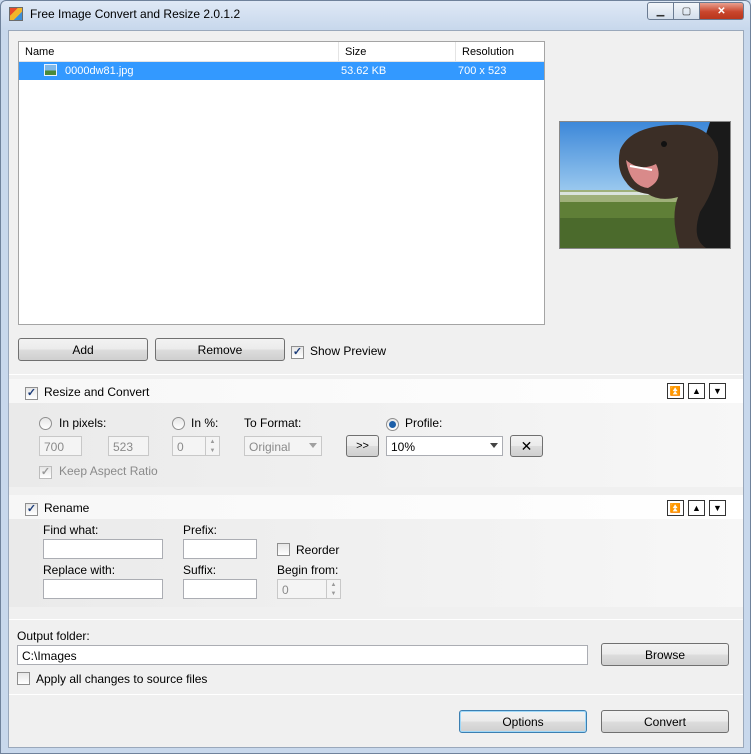 The image size is (751, 754). Describe the element at coordinates (285, 590) in the screenshot. I see `begin-from-value: 0` at that location.